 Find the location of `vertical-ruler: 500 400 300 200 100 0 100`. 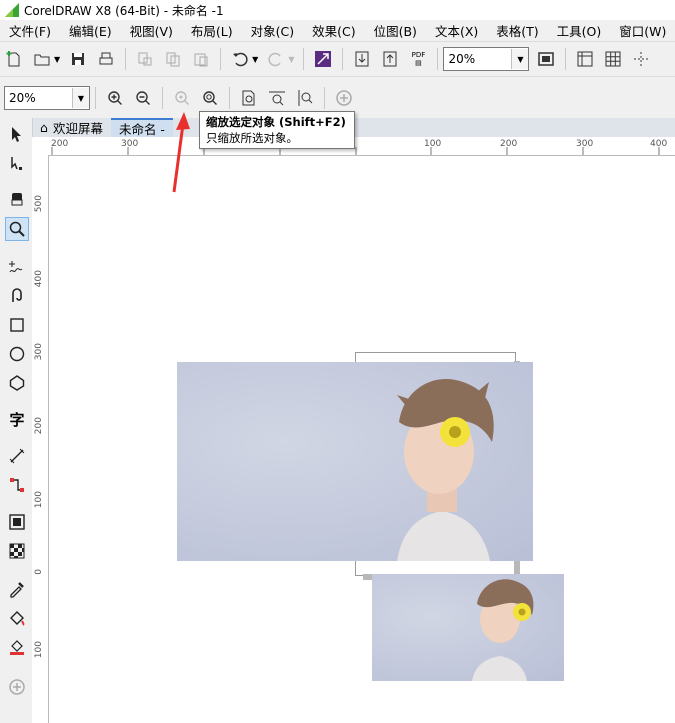

vertical-ruler: 500 400 300 200 100 0 100 is located at coordinates (40, 439).